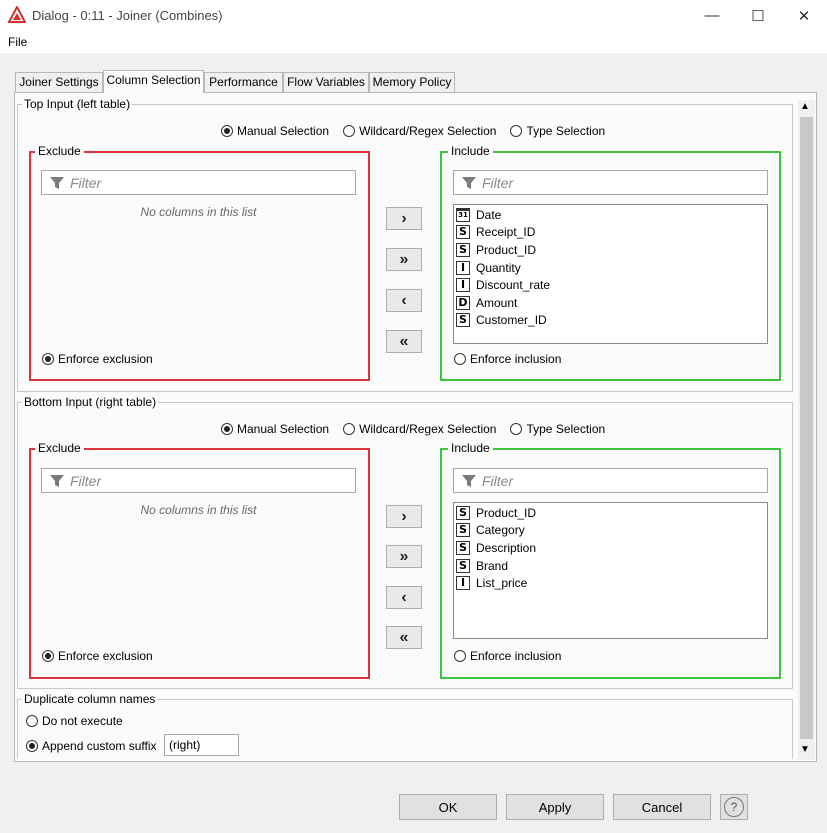 The height and width of the screenshot is (833, 827). I want to click on knime-app-icon, so click(17, 14).